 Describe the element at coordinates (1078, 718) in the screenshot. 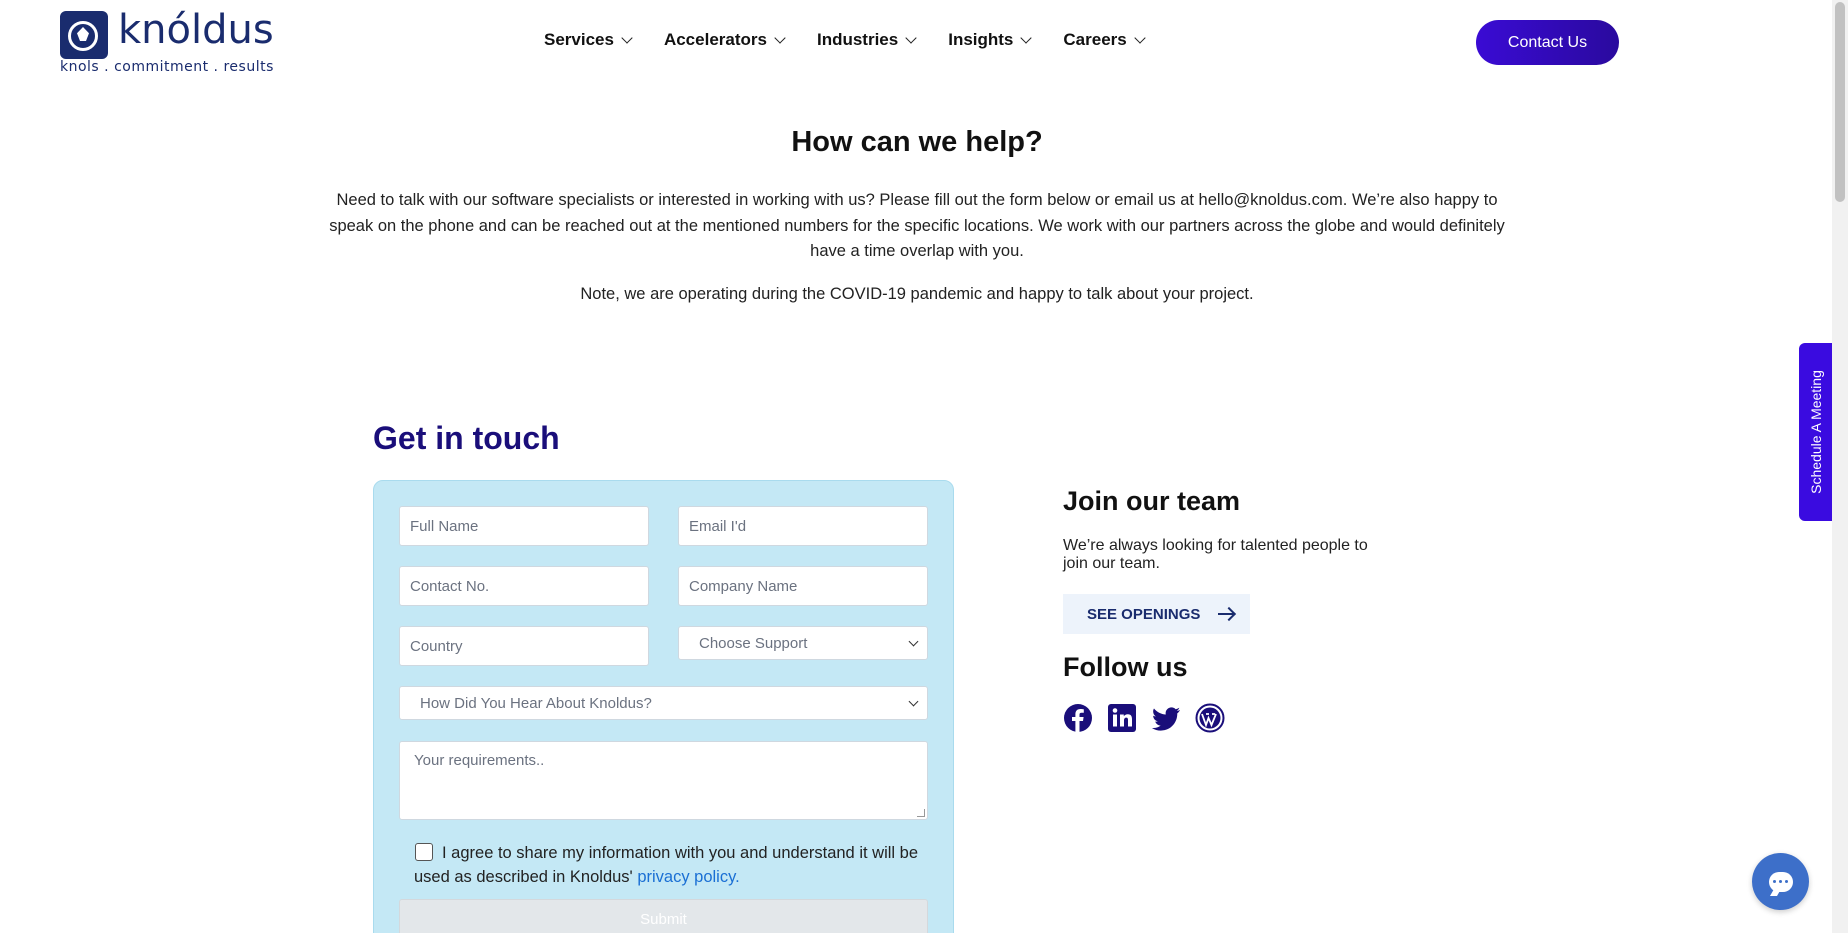

I see `facebook-icon` at that location.